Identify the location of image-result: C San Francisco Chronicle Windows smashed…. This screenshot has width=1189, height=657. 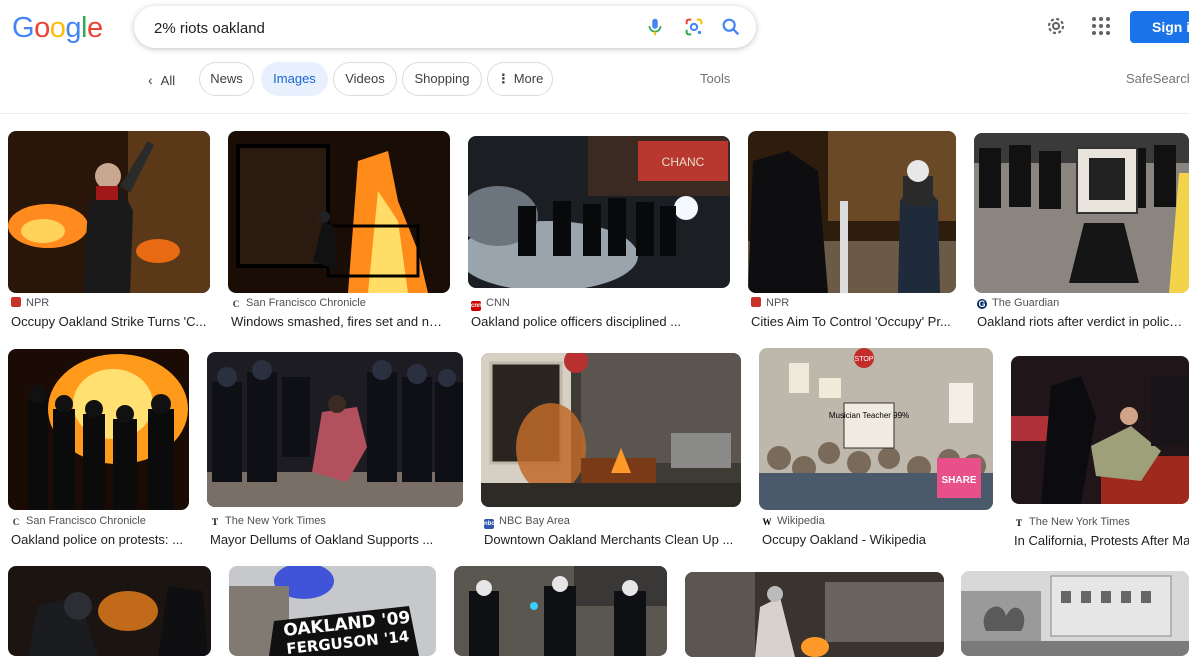
(339, 231).